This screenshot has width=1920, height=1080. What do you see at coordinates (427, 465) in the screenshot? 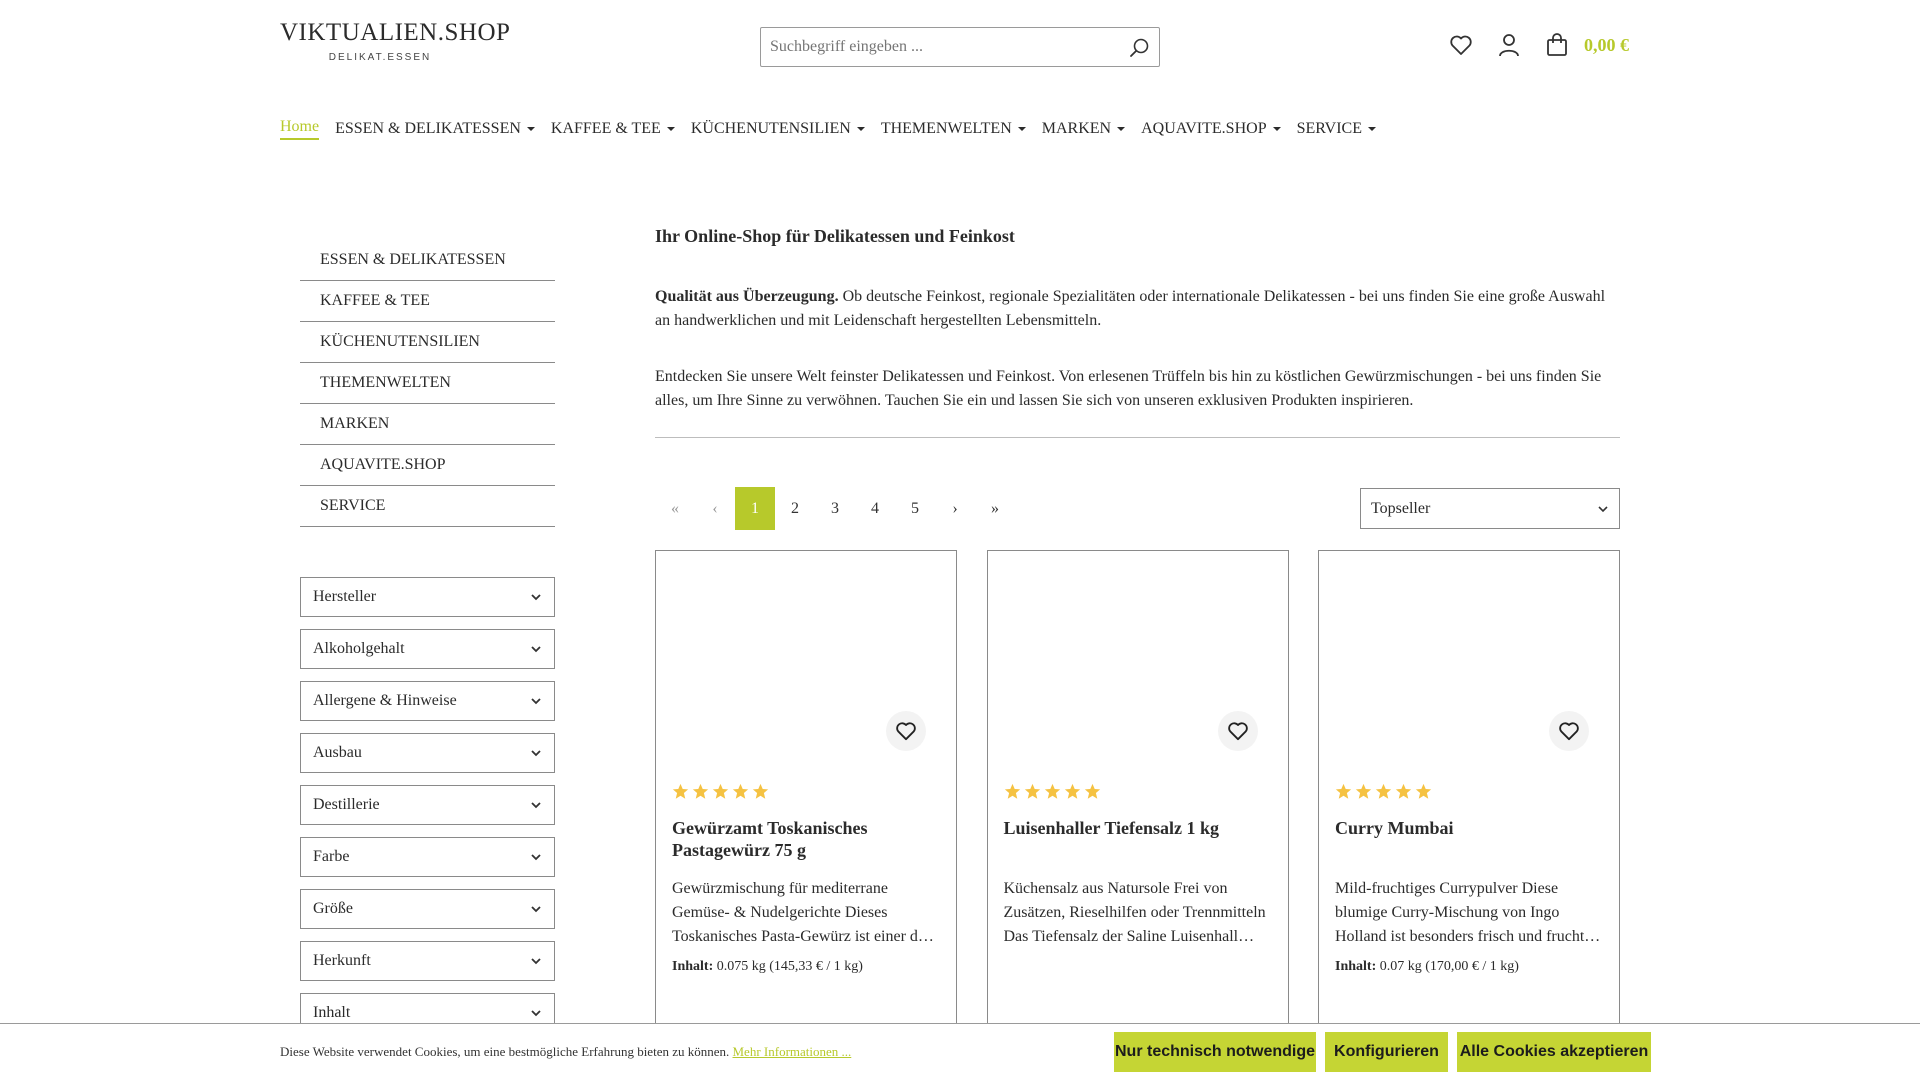
I see `sidebar-item-aquavite-shop: AQUAVITE.SHOP` at bounding box center [427, 465].